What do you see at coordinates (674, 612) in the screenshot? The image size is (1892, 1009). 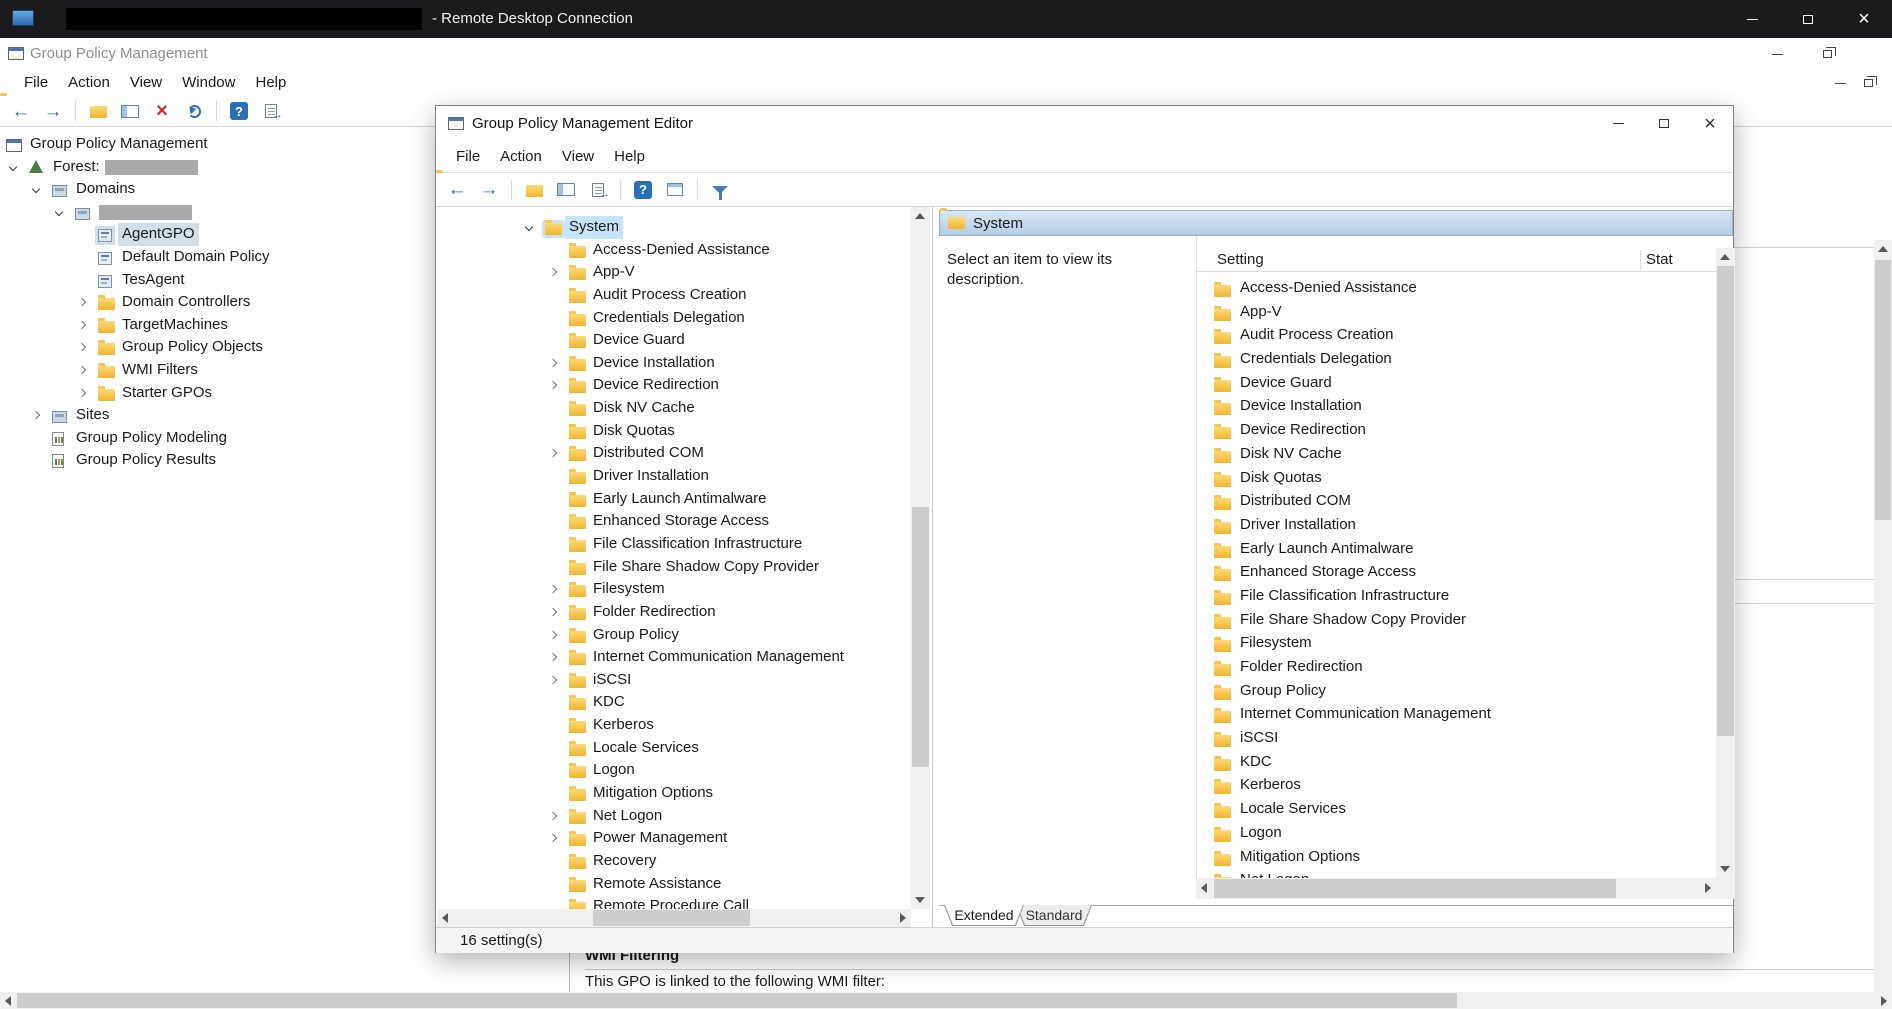 I see `tree-item: Folder Redirection` at bounding box center [674, 612].